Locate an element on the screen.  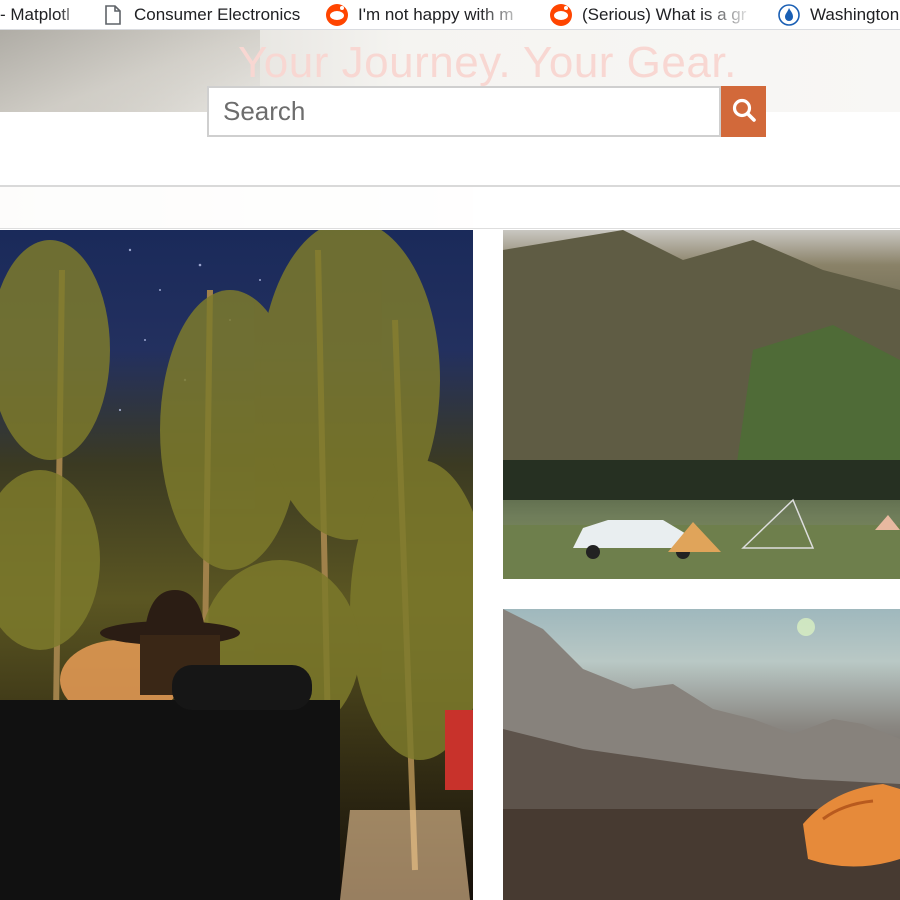
search-input is located at coordinates (464, 111).